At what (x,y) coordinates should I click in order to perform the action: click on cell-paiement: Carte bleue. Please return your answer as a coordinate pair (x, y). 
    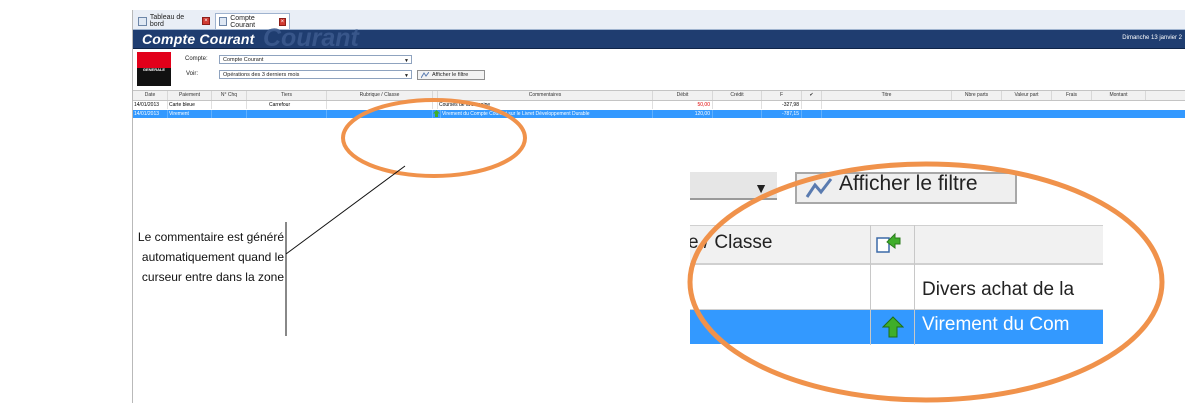
    Looking at the image, I should click on (190, 105).